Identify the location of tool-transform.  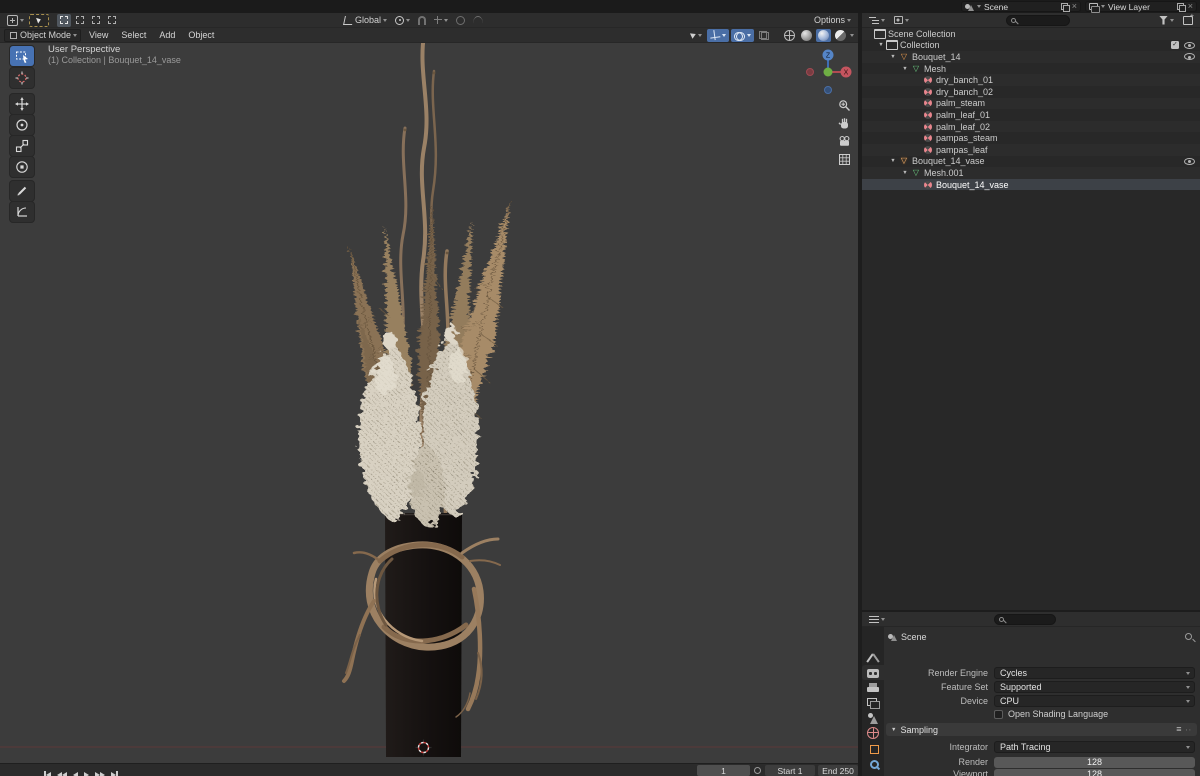
(22, 167).